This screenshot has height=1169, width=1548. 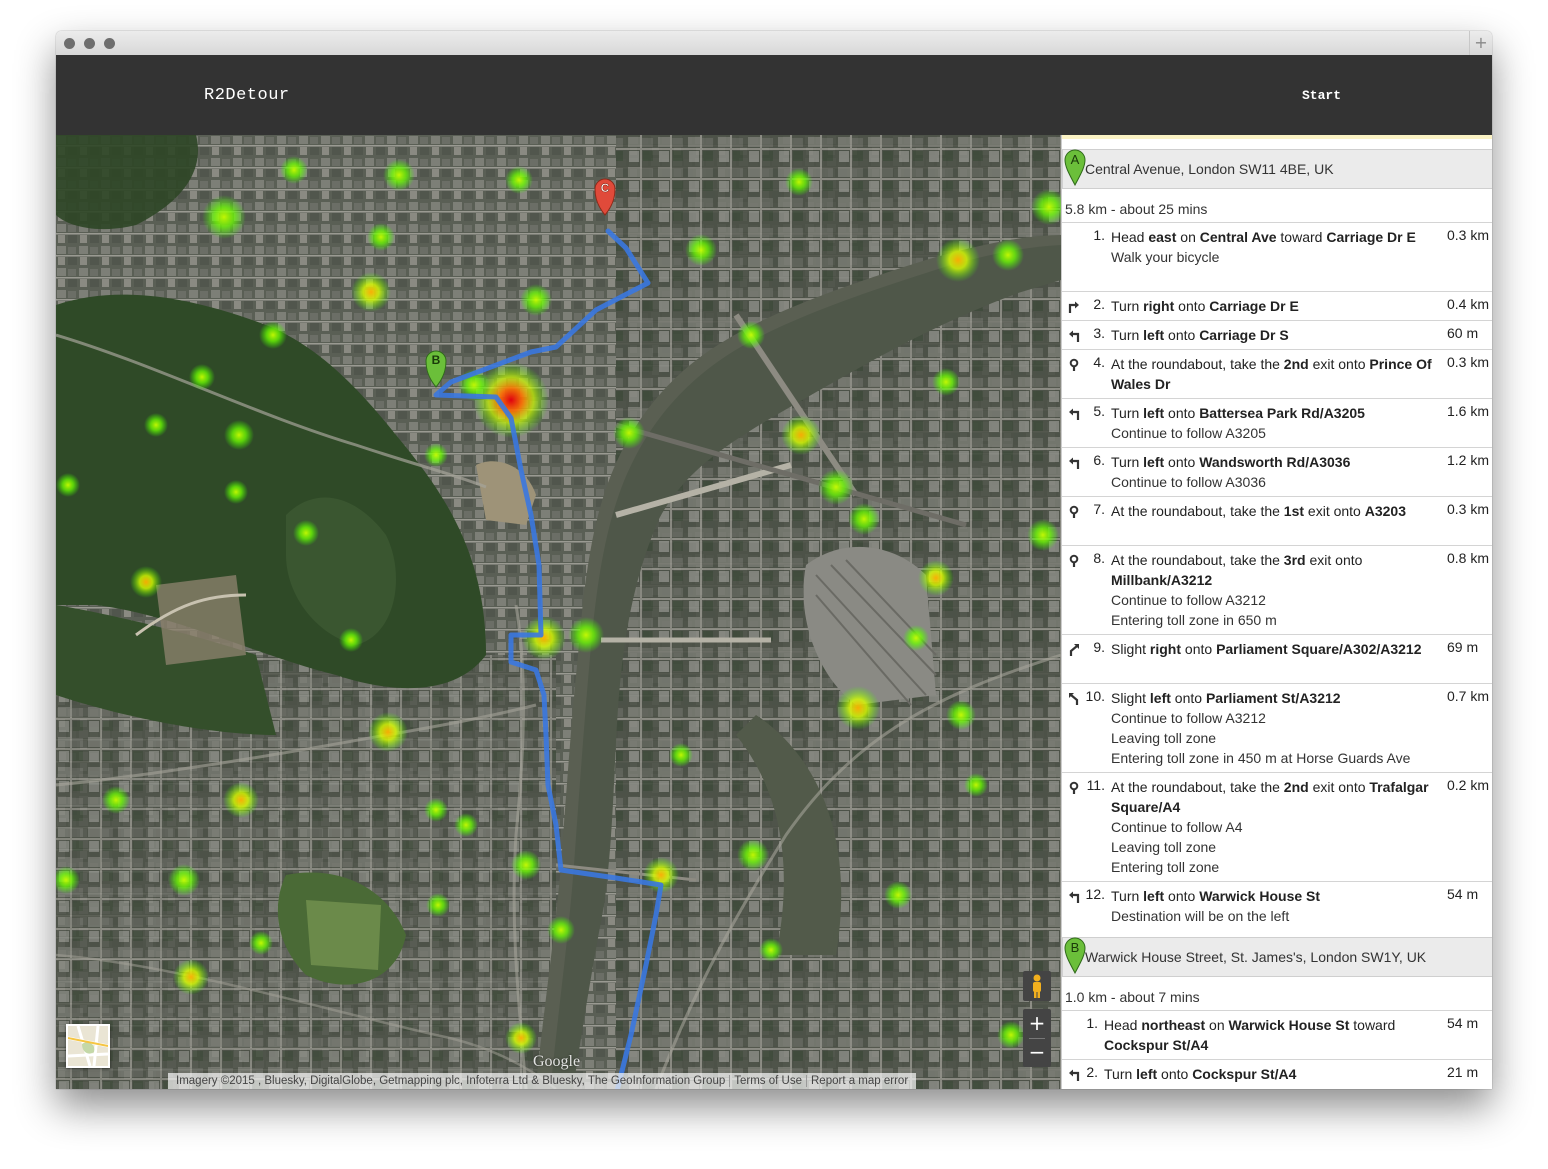 I want to click on new-tab-button: +, so click(x=1480, y=43).